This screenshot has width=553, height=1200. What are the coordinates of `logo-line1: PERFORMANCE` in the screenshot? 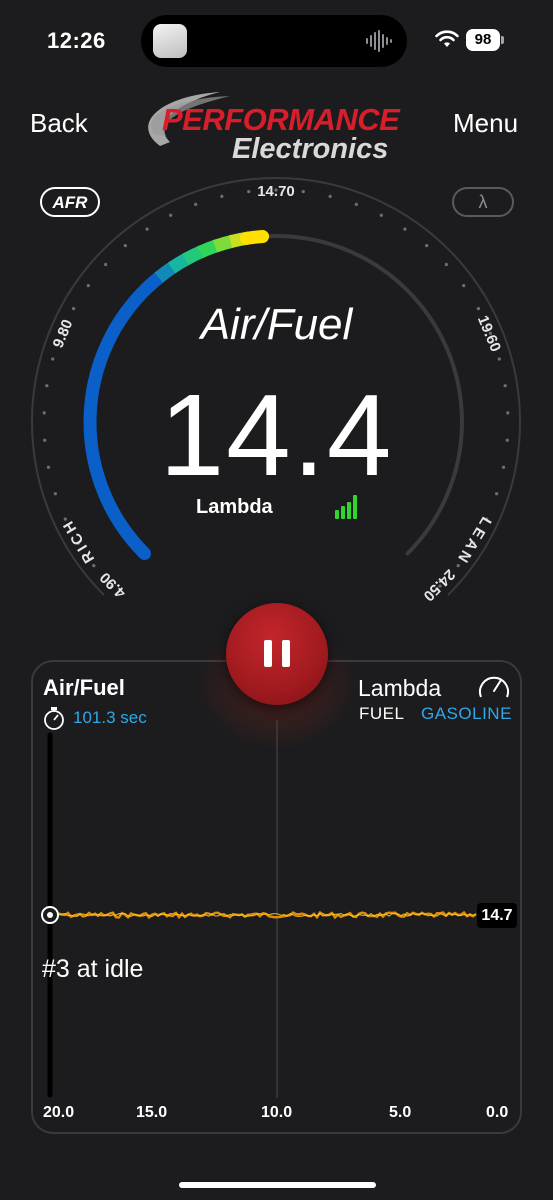 It's located at (281, 119).